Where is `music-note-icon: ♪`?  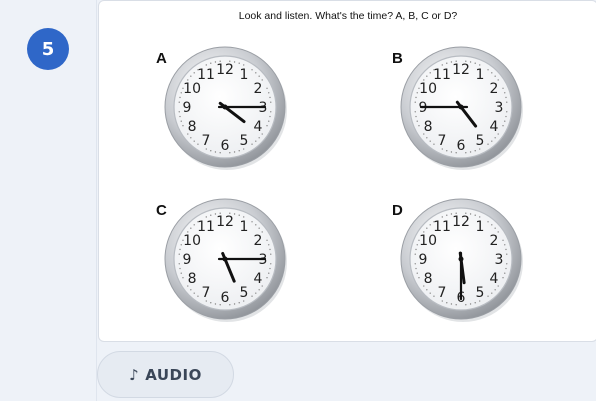
music-note-icon: ♪ is located at coordinates (134, 374).